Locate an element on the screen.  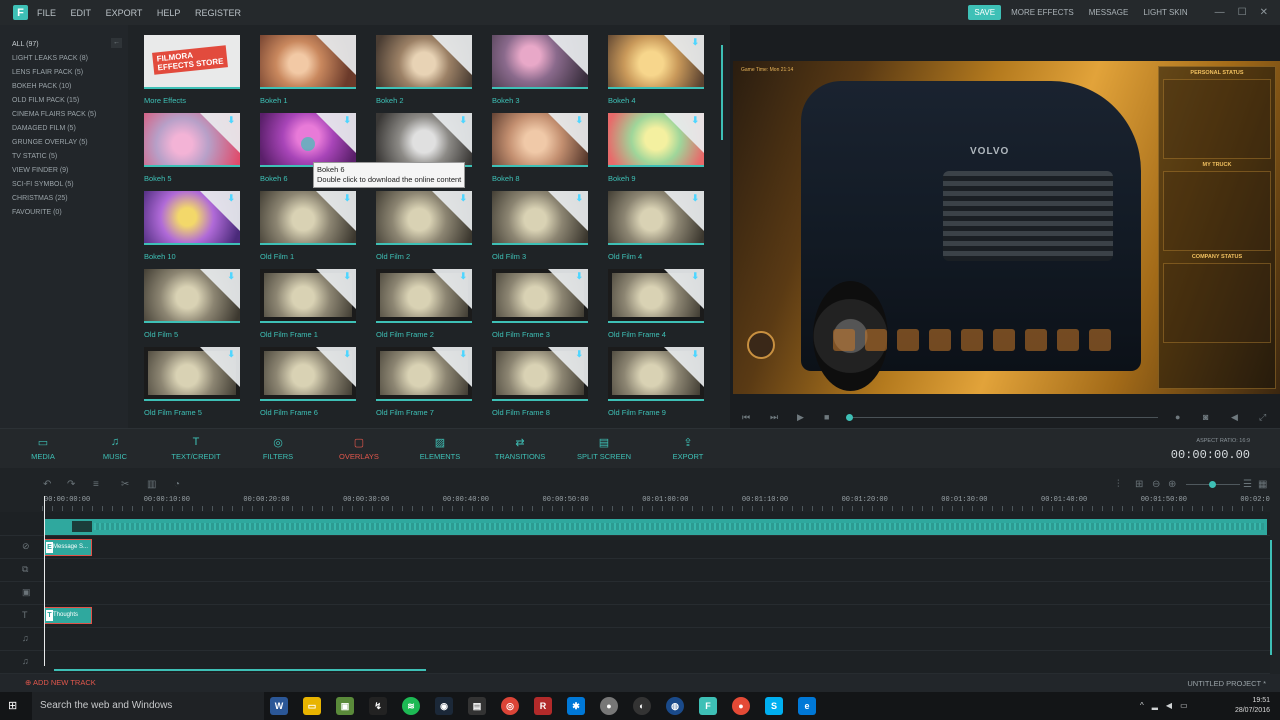
clock: 19:51 28/07/2016 is located at coordinates (1252, 706).